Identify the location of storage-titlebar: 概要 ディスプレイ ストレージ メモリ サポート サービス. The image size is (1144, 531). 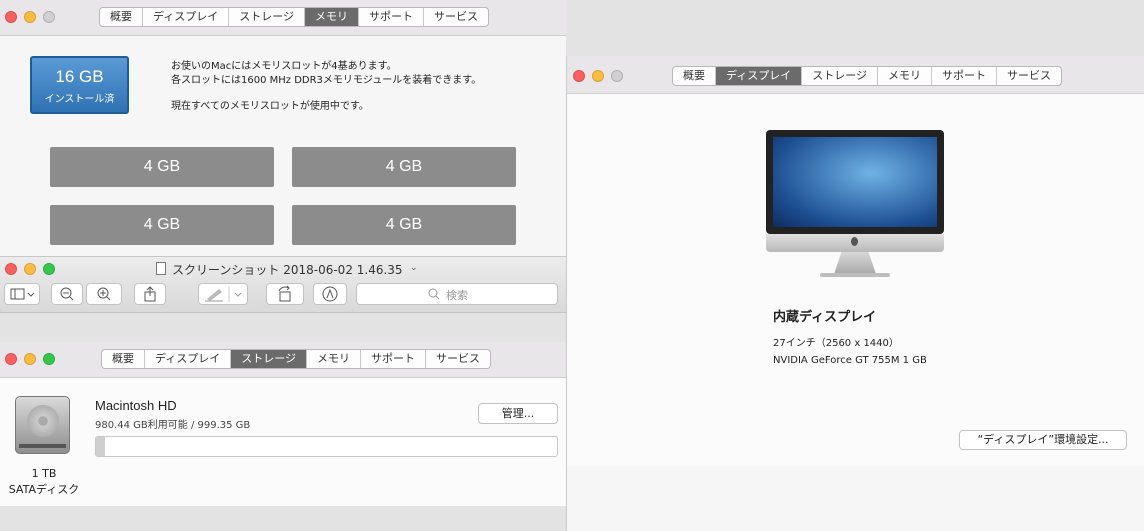
(283, 360).